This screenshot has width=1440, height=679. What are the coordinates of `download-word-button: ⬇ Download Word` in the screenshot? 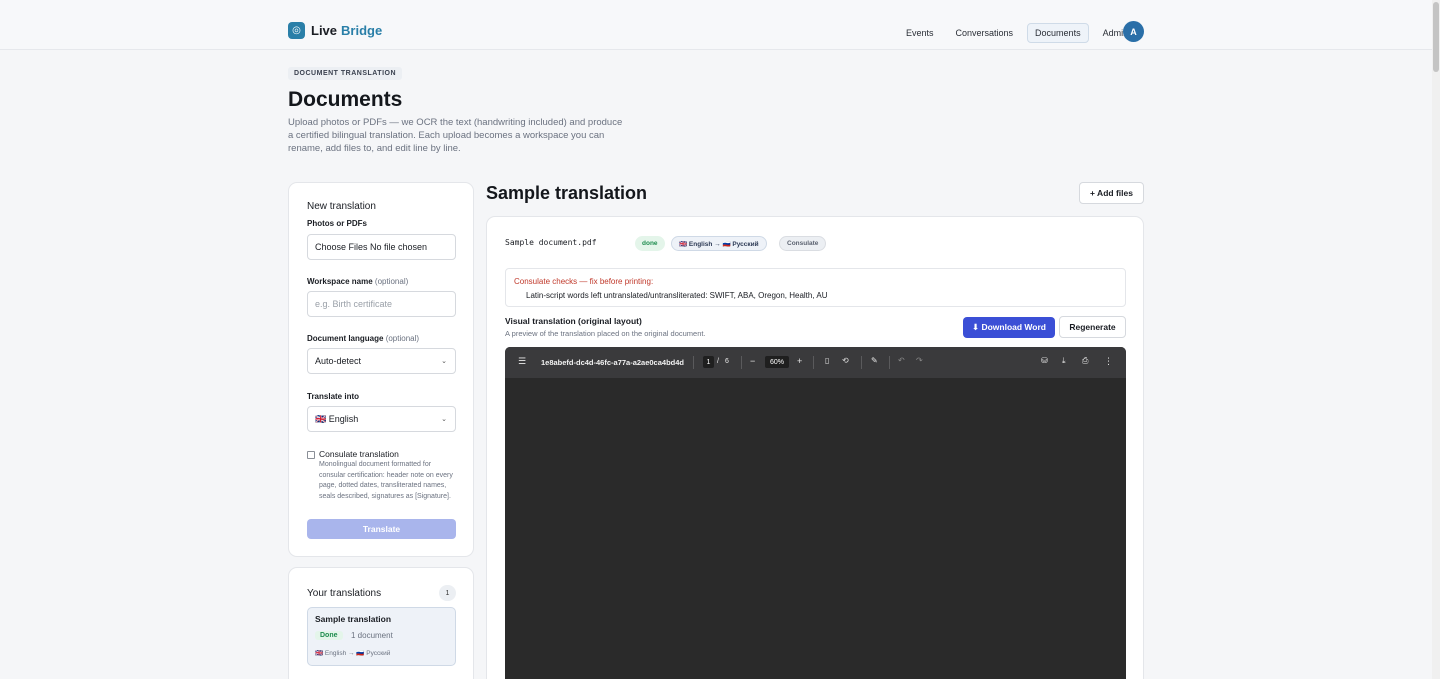 It's located at (1009, 327).